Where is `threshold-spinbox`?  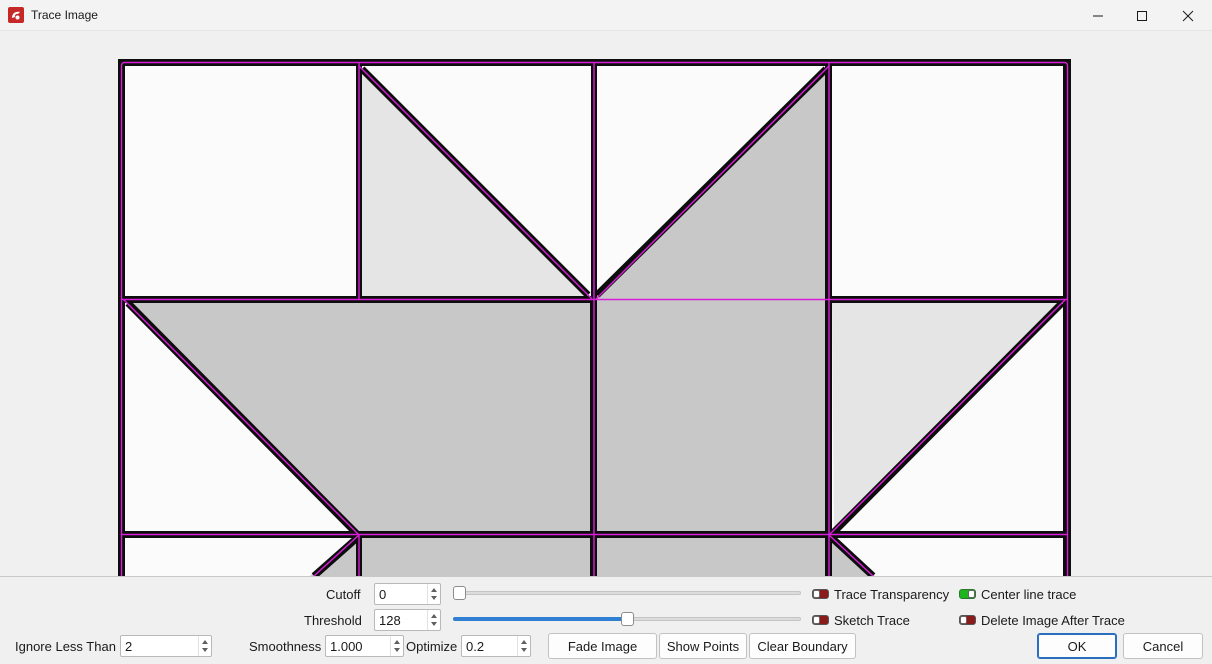
threshold-spinbox is located at coordinates (407, 620).